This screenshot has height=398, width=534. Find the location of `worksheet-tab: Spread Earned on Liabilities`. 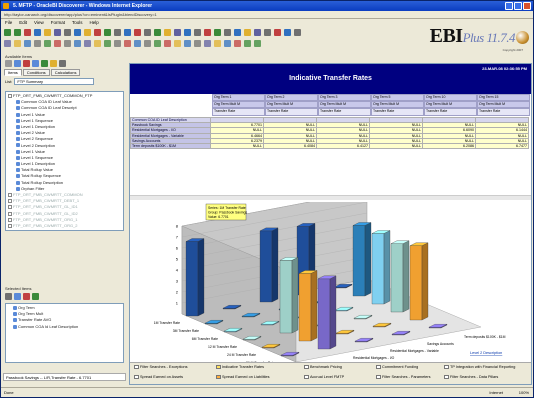

worksheet-tab: Spread Earned on Liabilities is located at coordinates (243, 377).